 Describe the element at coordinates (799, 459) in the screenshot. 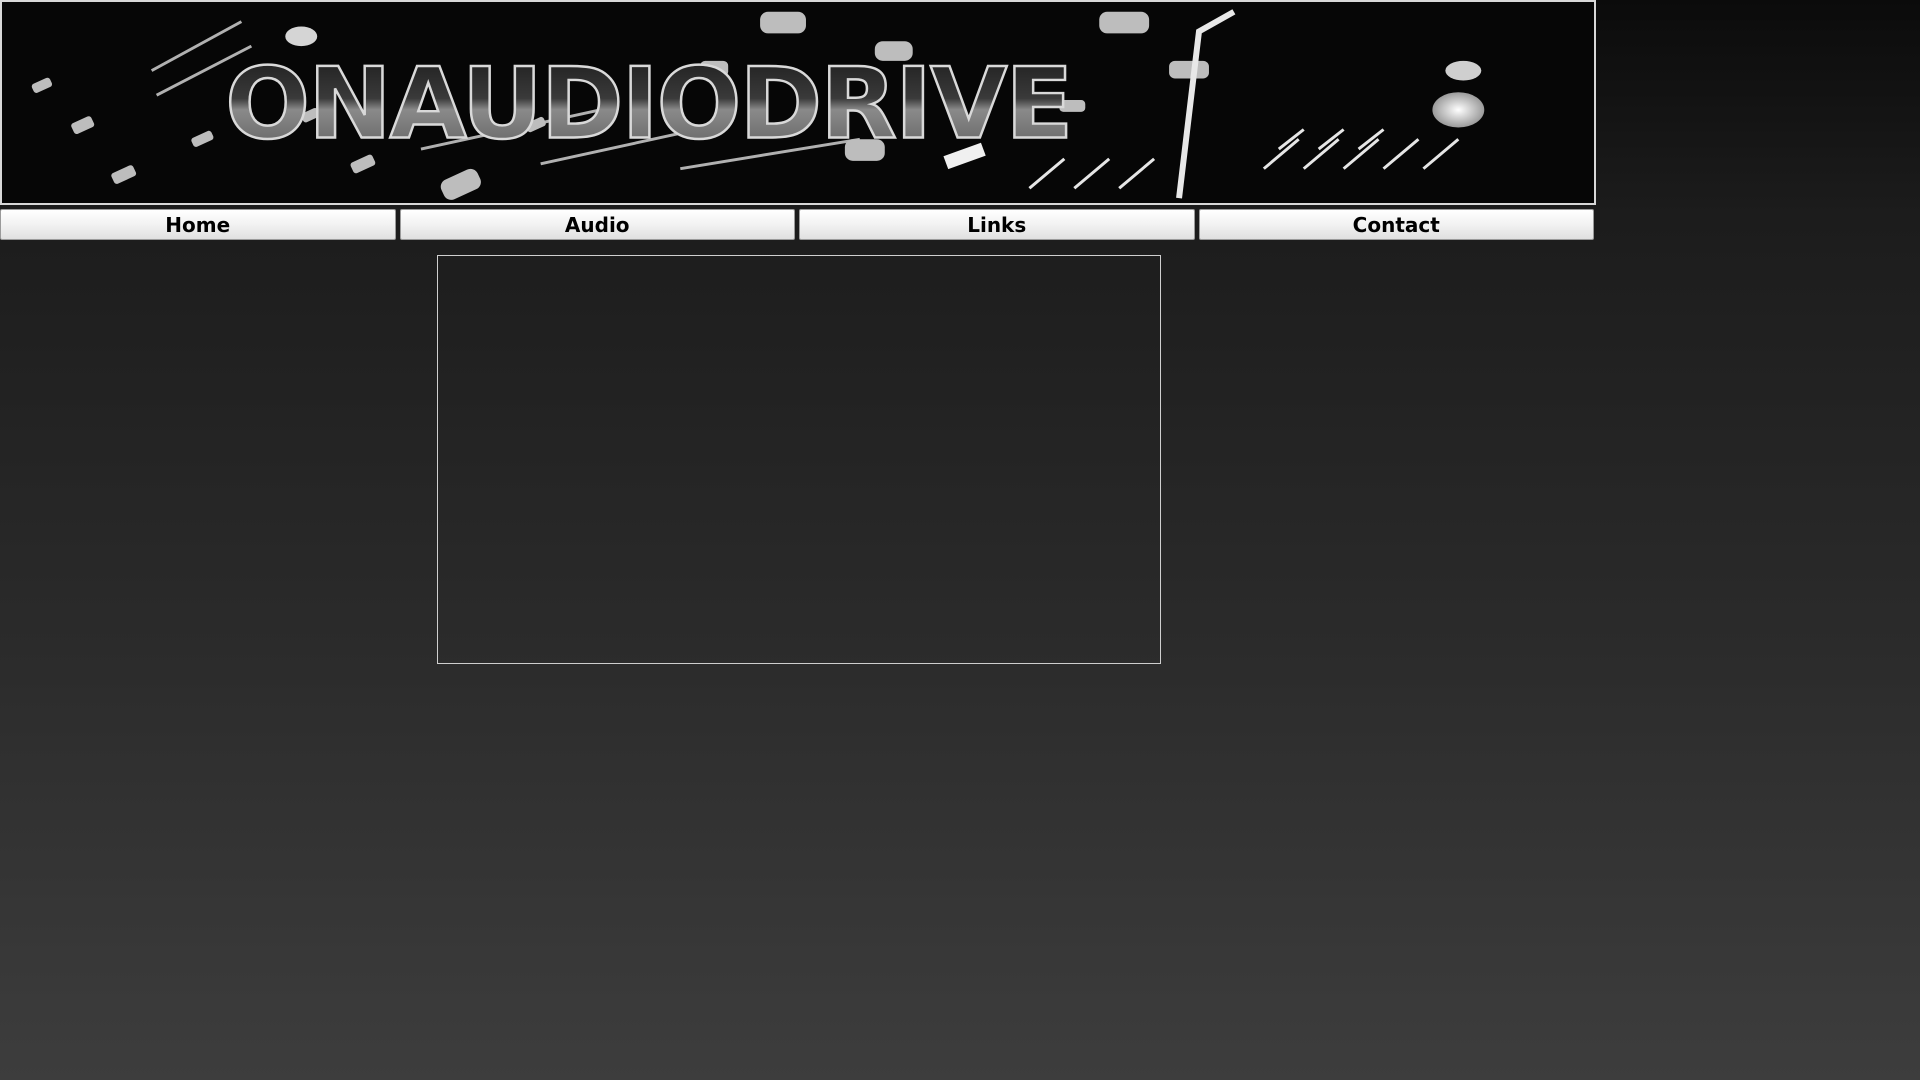

I see `content-frame` at that location.